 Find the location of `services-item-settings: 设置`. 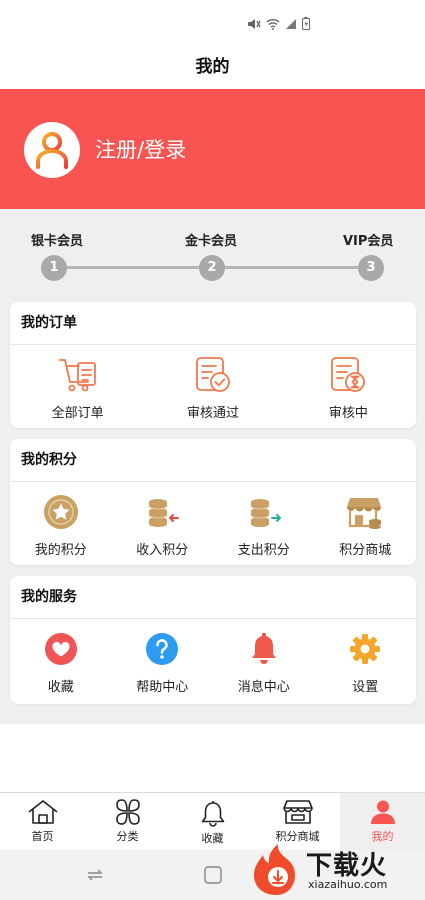

services-item-settings: 设置 is located at coordinates (366, 660).